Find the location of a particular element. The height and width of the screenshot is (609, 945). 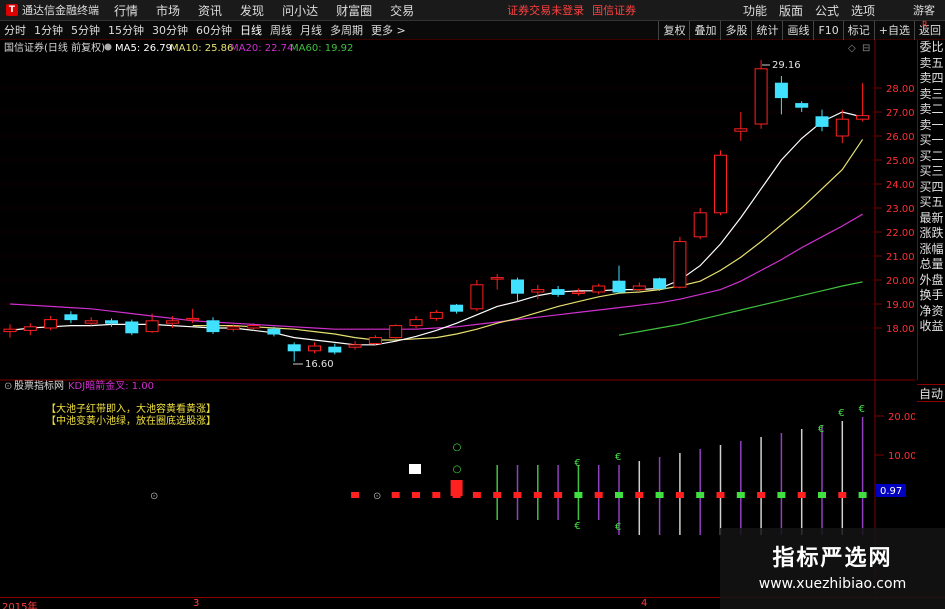

side-bid5: 买五 is located at coordinates (931, 203).